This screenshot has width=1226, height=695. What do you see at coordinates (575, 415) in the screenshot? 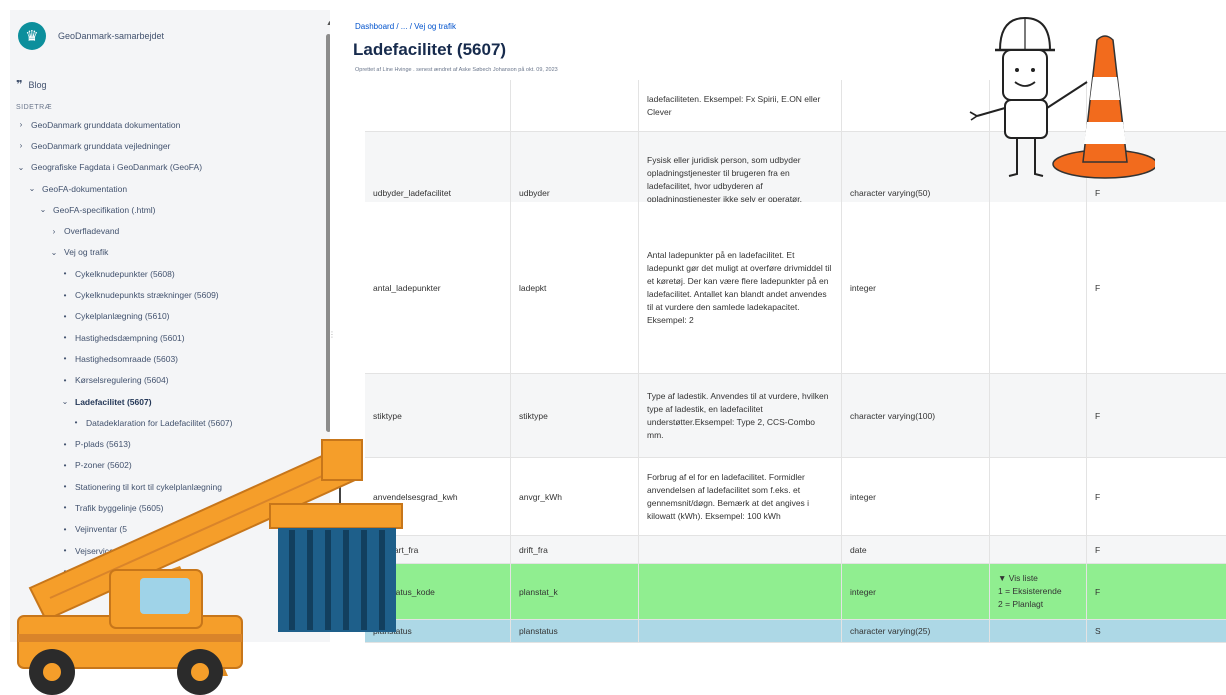
I see `table-cell: stiktype` at bounding box center [575, 415].